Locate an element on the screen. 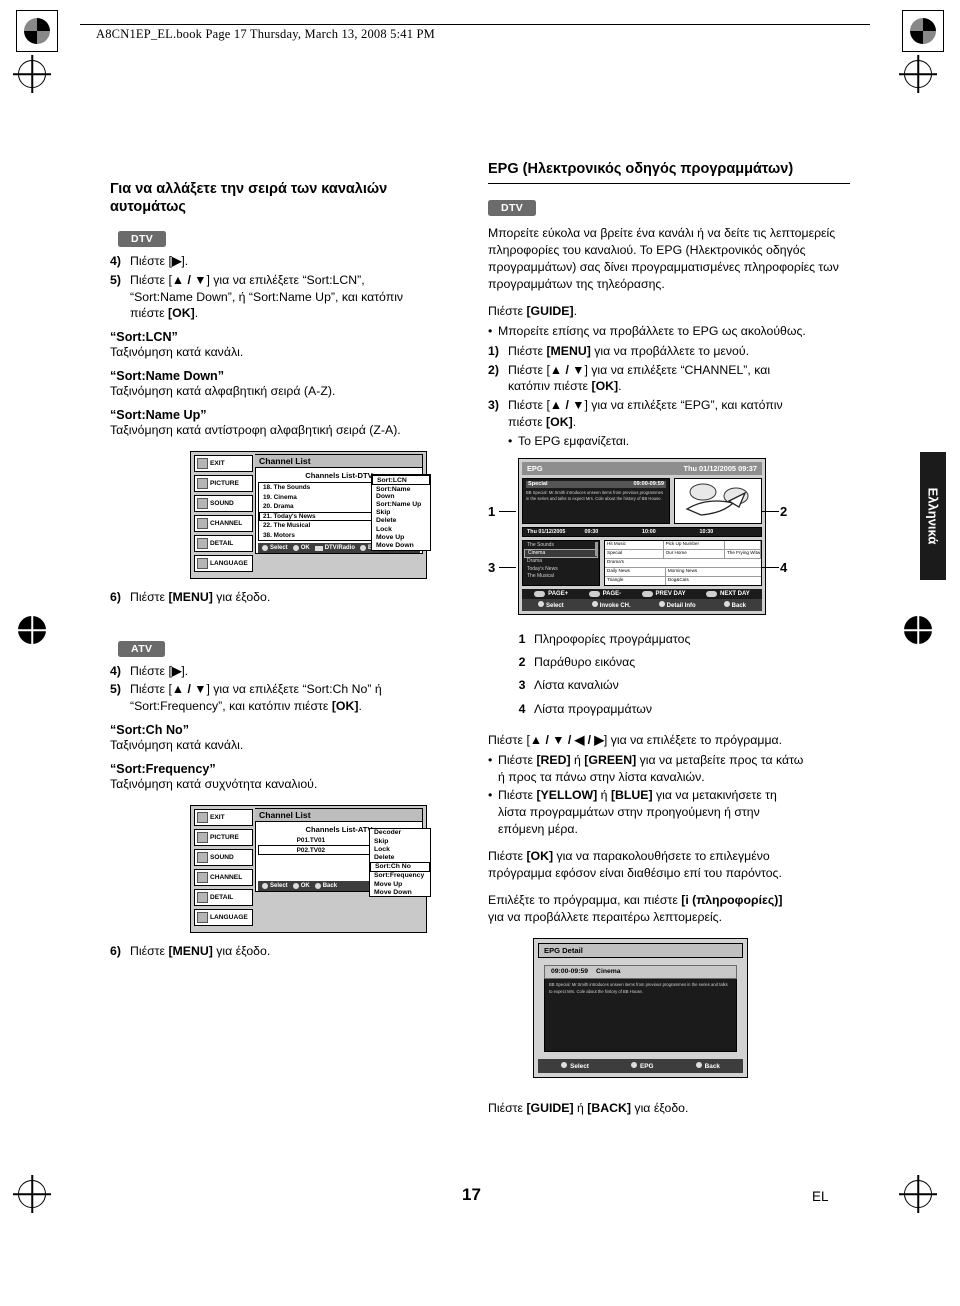 Image resolution: width=960 pixels, height=1306 pixels. footer-key-back: Back is located at coordinates (734, 604).